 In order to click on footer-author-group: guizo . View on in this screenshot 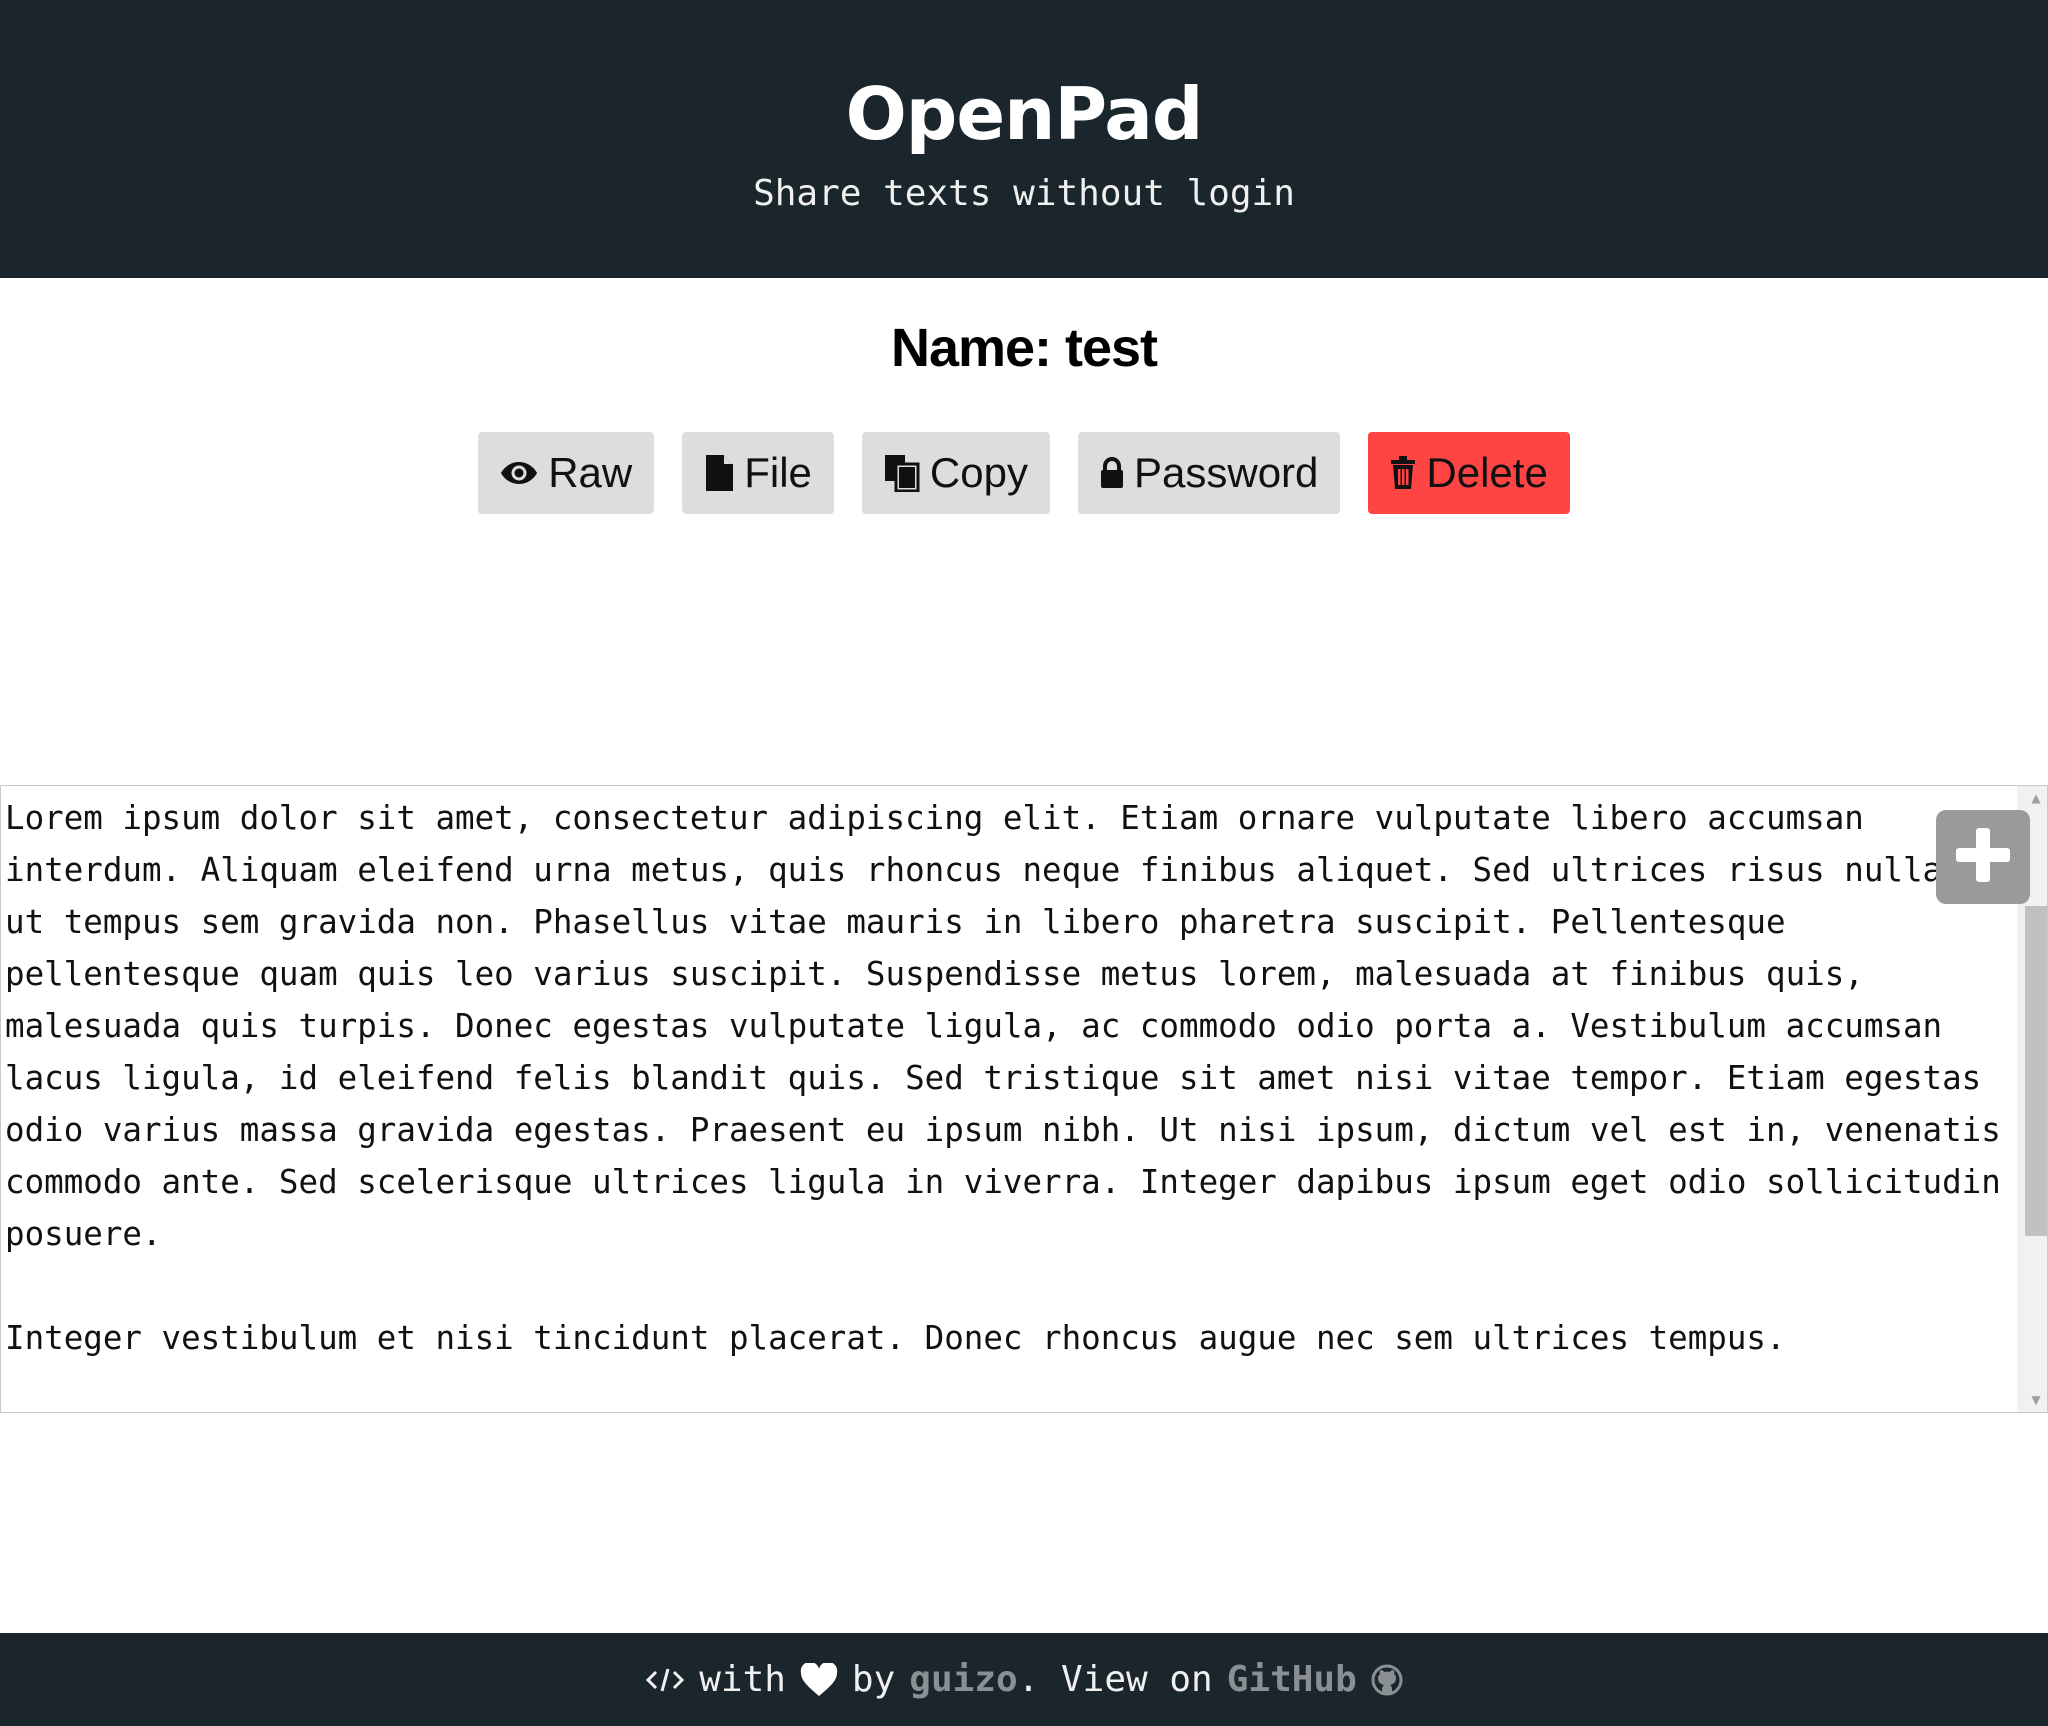, I will do `click(1060, 1679)`.